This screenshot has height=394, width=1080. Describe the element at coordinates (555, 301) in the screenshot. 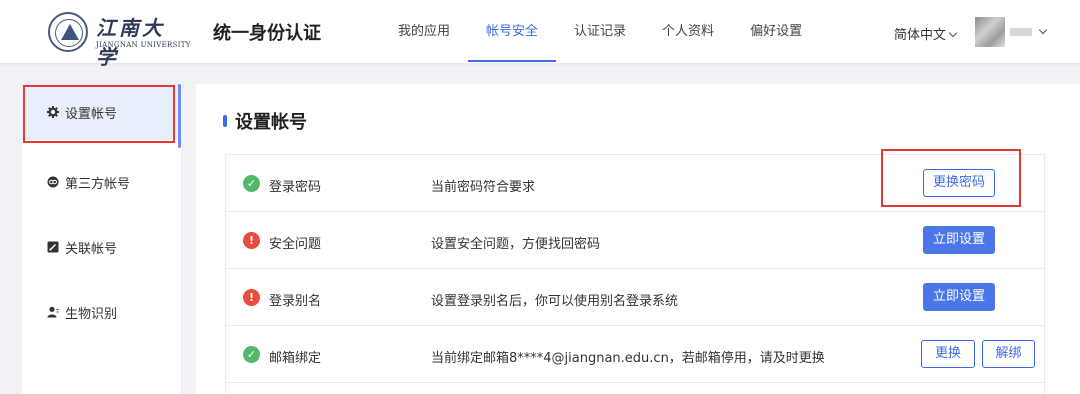

I see `row-description: 设置登录别名后，你可以使用别名登录系统` at that location.